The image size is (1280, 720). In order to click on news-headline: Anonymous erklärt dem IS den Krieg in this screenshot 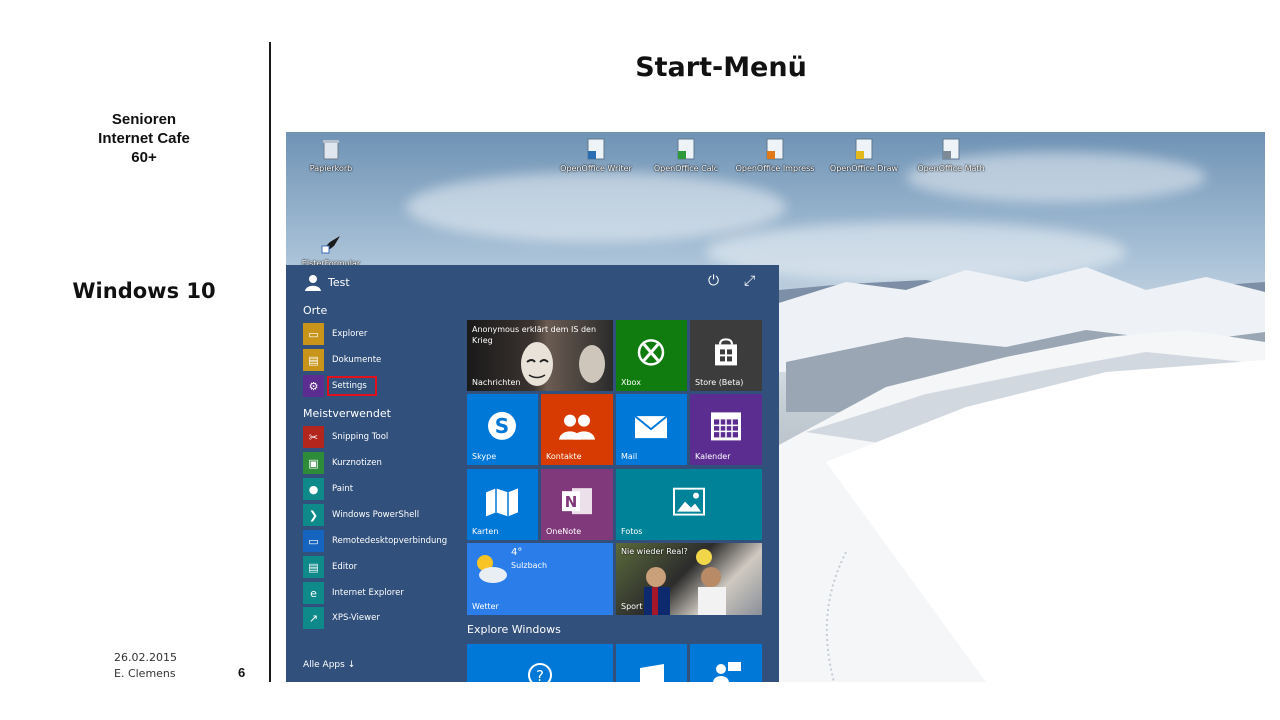, I will do `click(534, 335)`.